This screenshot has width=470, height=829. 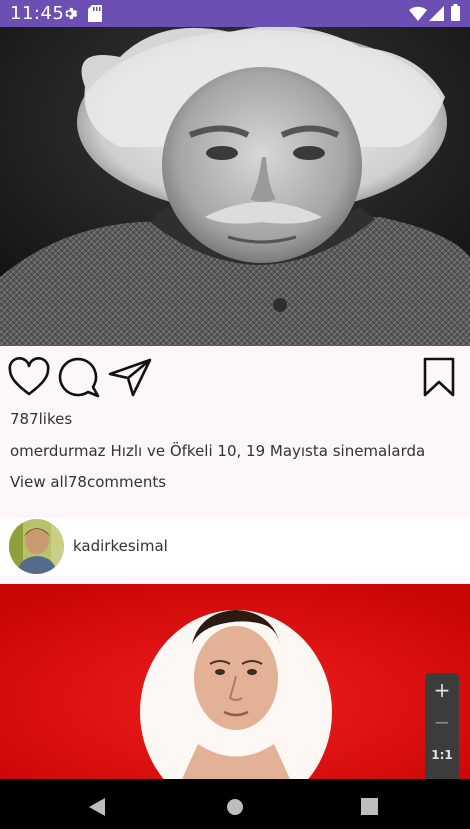 What do you see at coordinates (95, 15) in the screenshot?
I see `sd-card-icon` at bounding box center [95, 15].